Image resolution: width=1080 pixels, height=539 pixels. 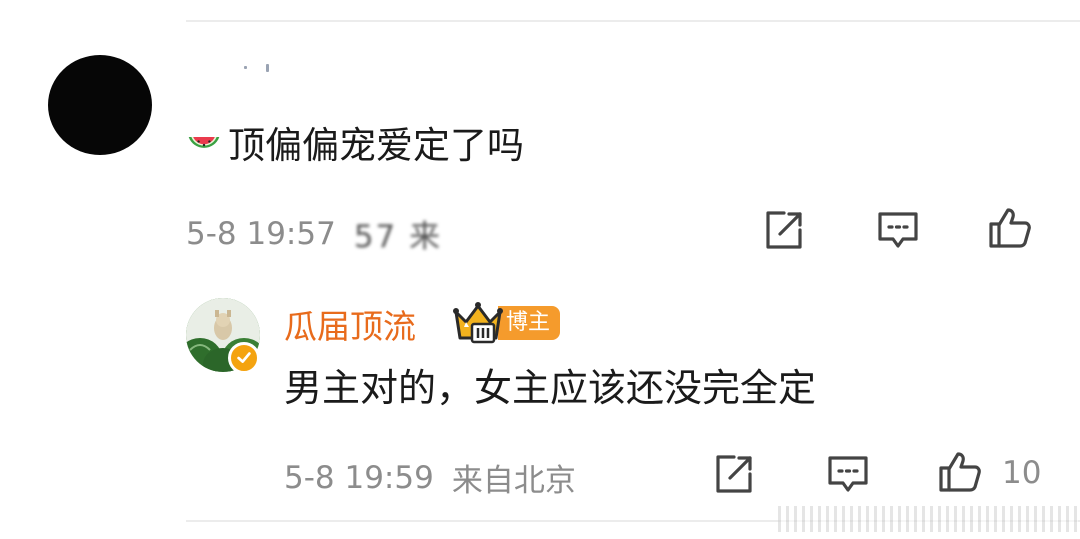 I want to click on comment-time: 5-8 19:57, so click(x=261, y=233).